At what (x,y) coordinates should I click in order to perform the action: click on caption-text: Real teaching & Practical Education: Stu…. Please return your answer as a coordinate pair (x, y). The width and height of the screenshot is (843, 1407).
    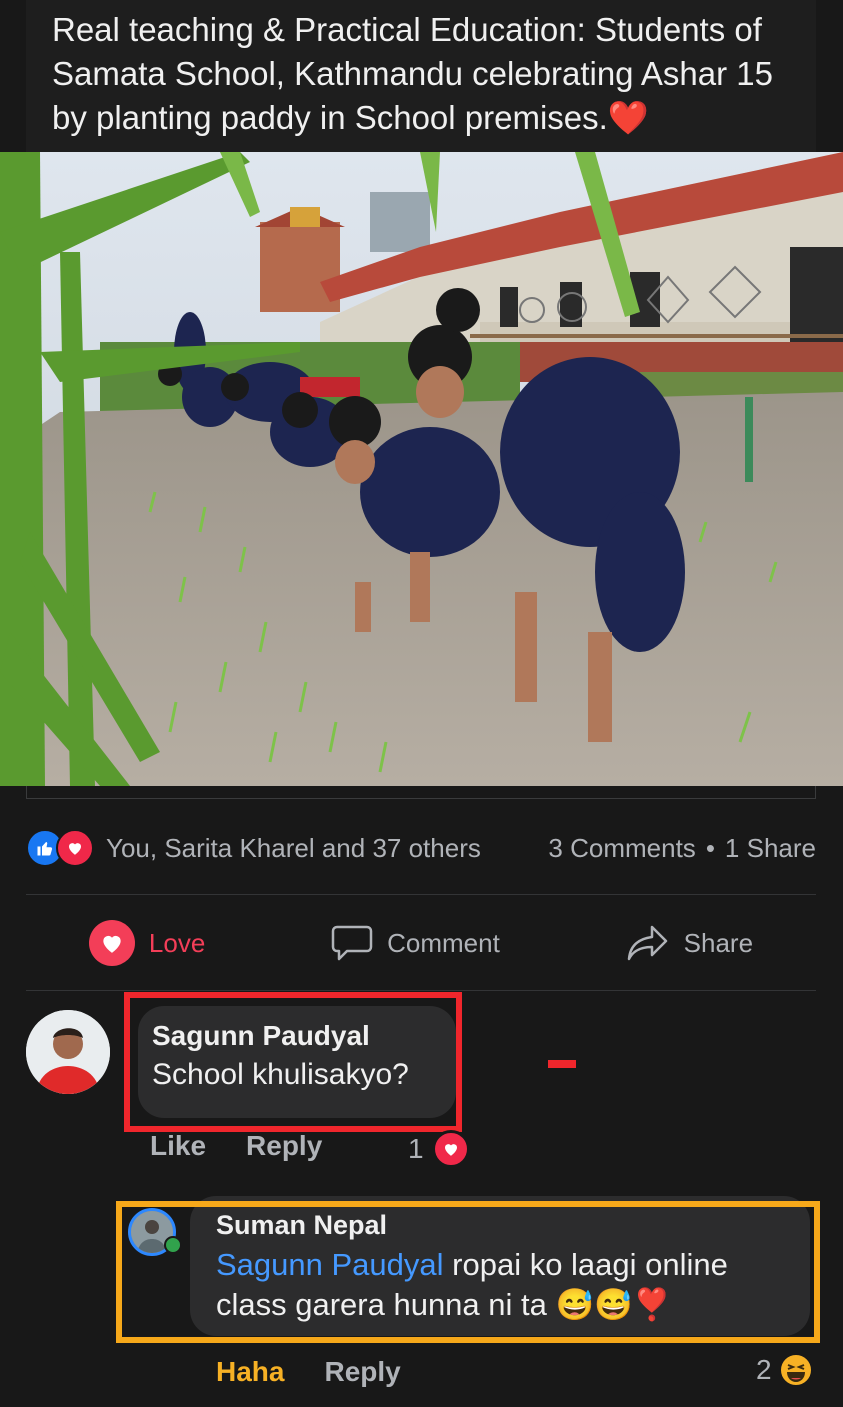
    Looking at the image, I should click on (412, 73).